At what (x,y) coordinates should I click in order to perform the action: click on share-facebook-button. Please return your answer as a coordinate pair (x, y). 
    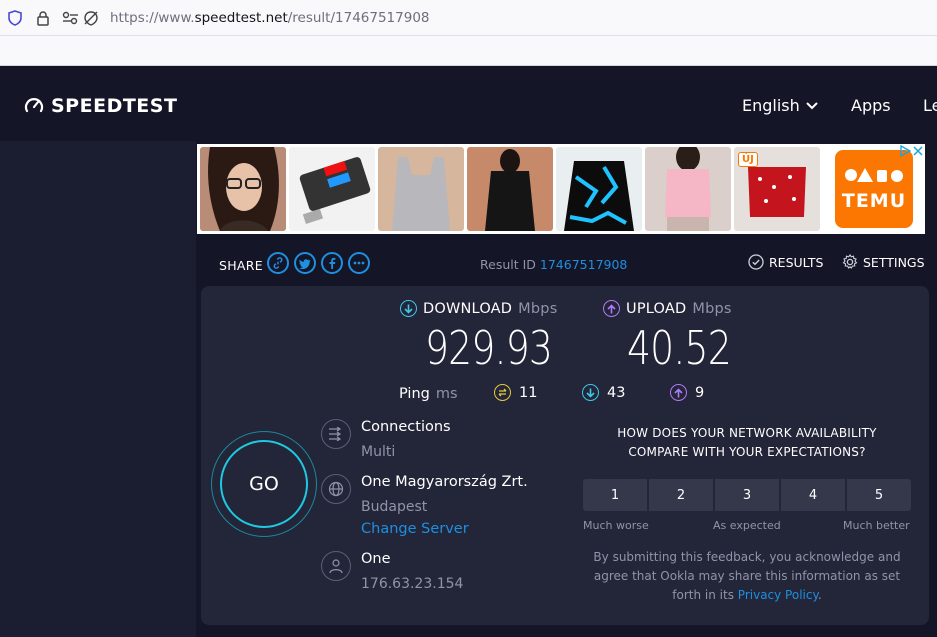
    Looking at the image, I should click on (332, 263).